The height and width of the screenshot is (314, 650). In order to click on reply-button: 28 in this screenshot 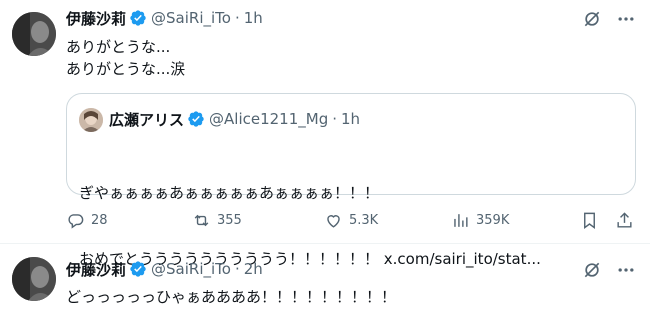, I will do `click(87, 220)`.